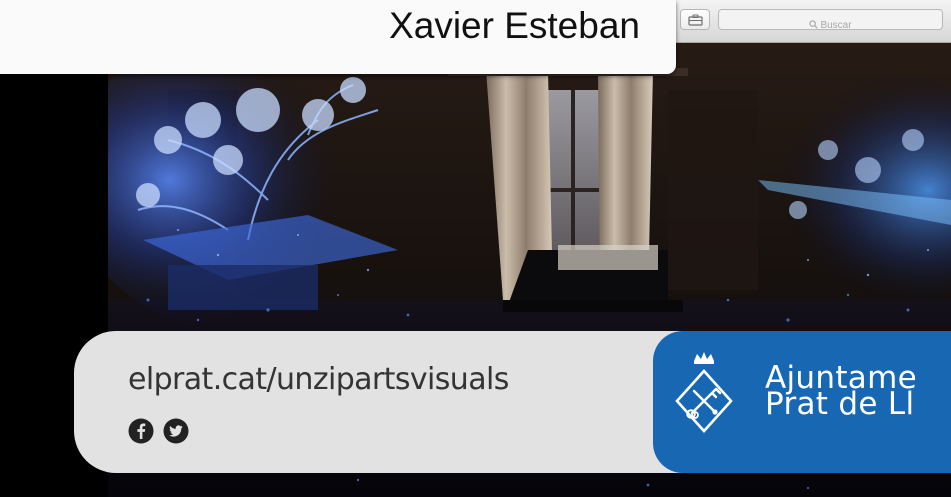  What do you see at coordinates (338, 37) in the screenshot?
I see `speaker-name-tab: Xavier Esteban` at bounding box center [338, 37].